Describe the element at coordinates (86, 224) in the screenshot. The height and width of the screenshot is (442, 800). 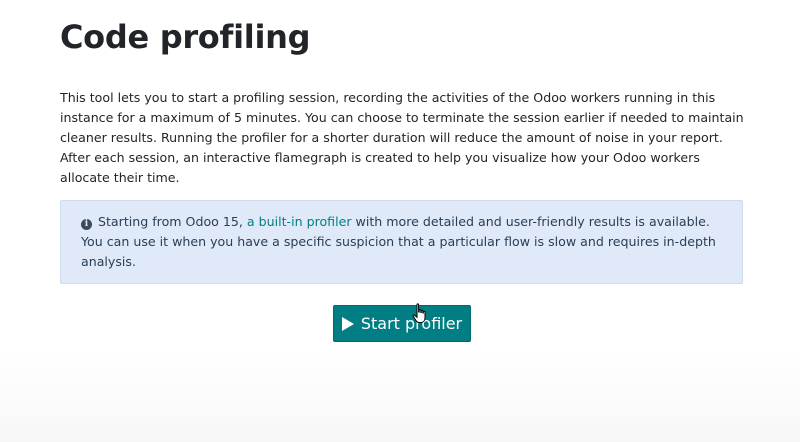
I see `info-circle-icon: i` at that location.